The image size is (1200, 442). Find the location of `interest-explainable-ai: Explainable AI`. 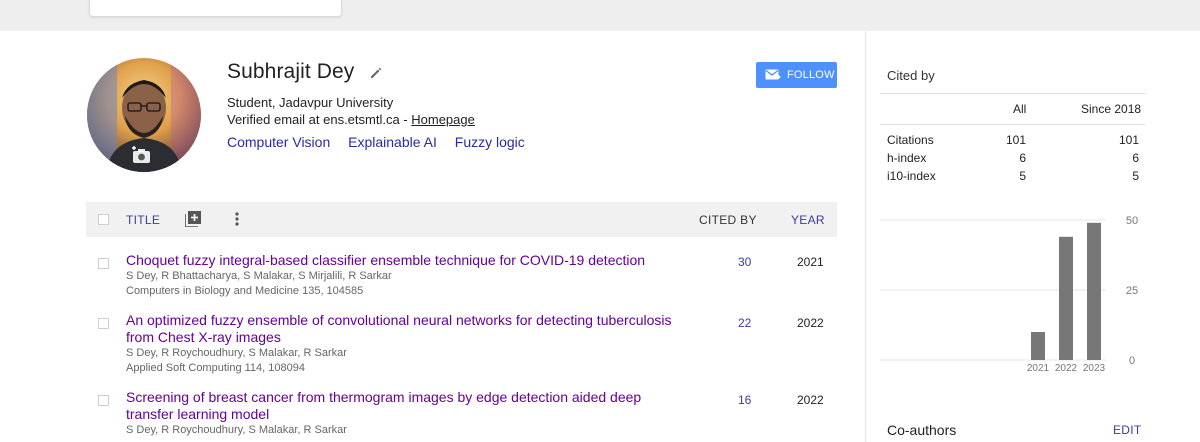

interest-explainable-ai: Explainable AI is located at coordinates (392, 142).